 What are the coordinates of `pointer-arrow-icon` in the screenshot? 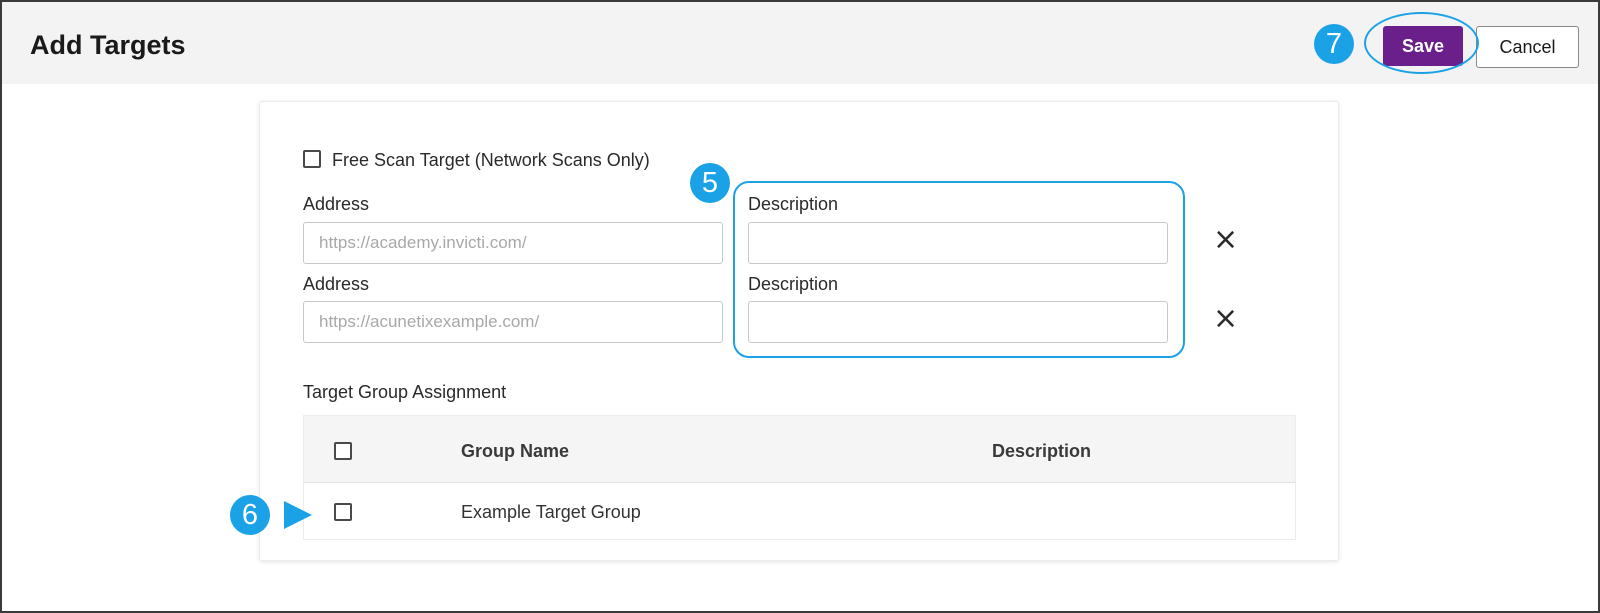 It's located at (298, 515).